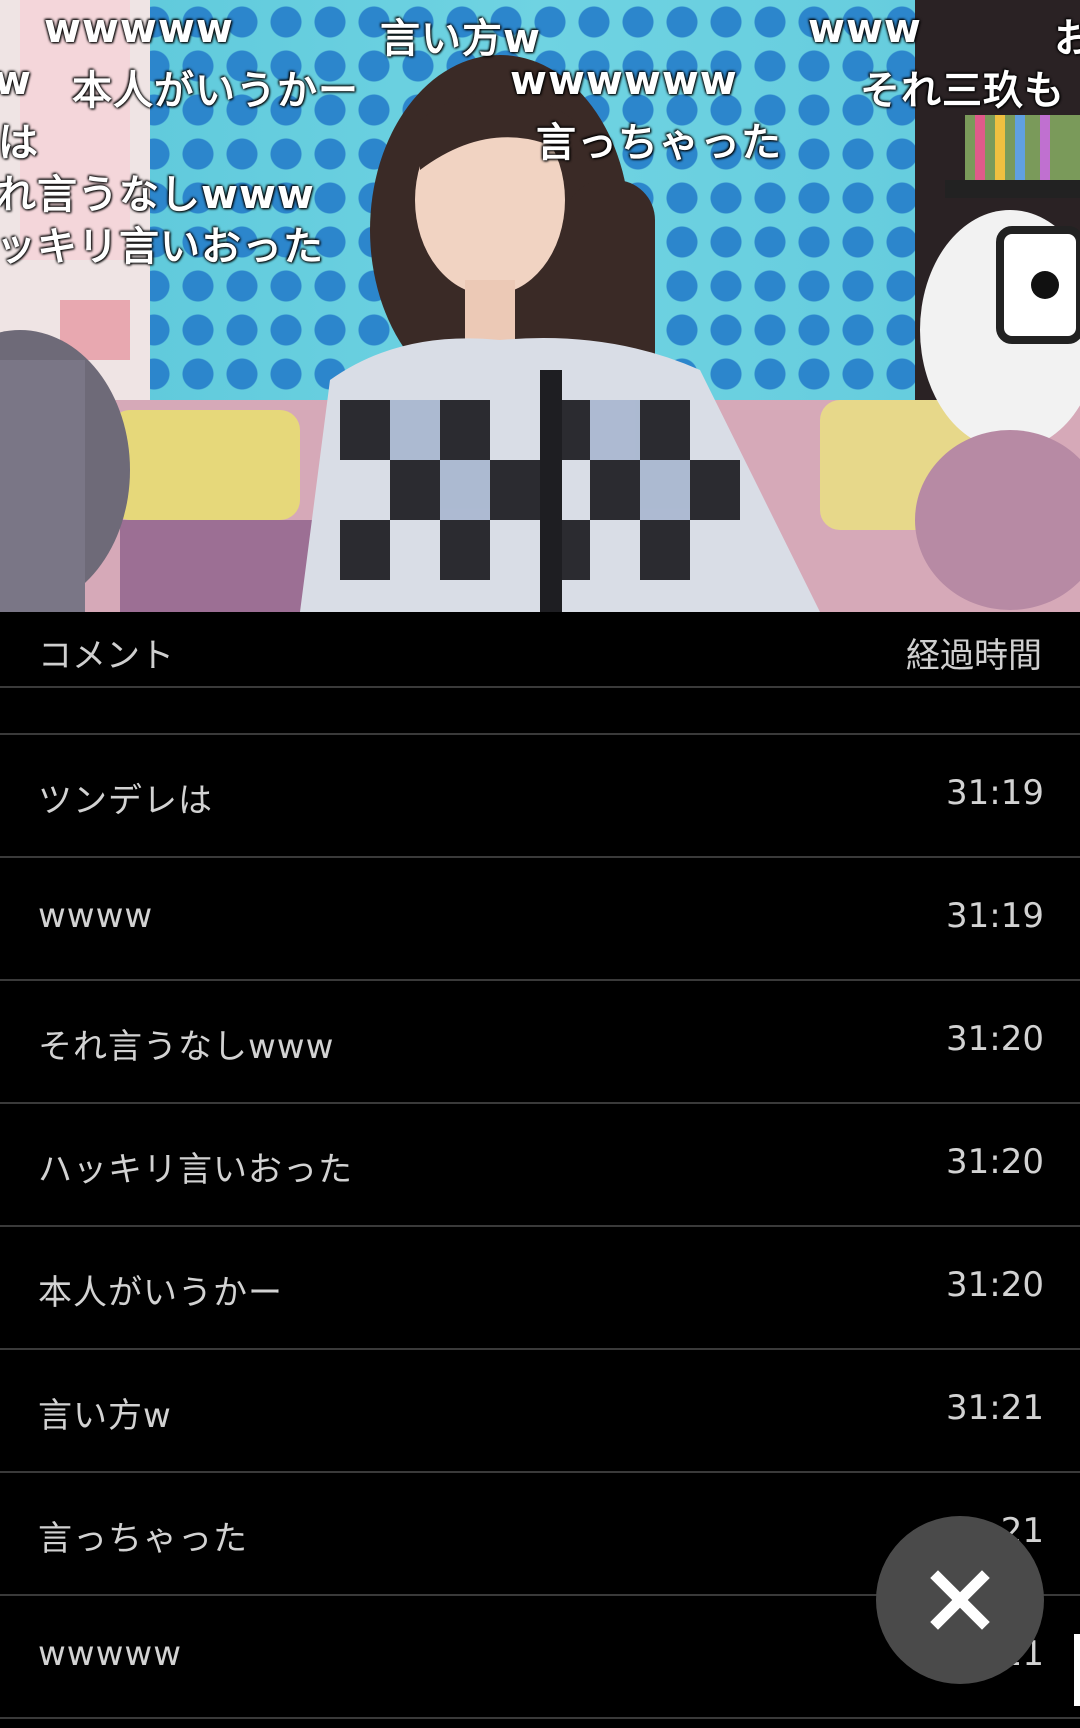 Image resolution: width=1080 pixels, height=1728 pixels. Describe the element at coordinates (186, 1047) in the screenshot. I see `comment-text: それ言うなしwww` at that location.